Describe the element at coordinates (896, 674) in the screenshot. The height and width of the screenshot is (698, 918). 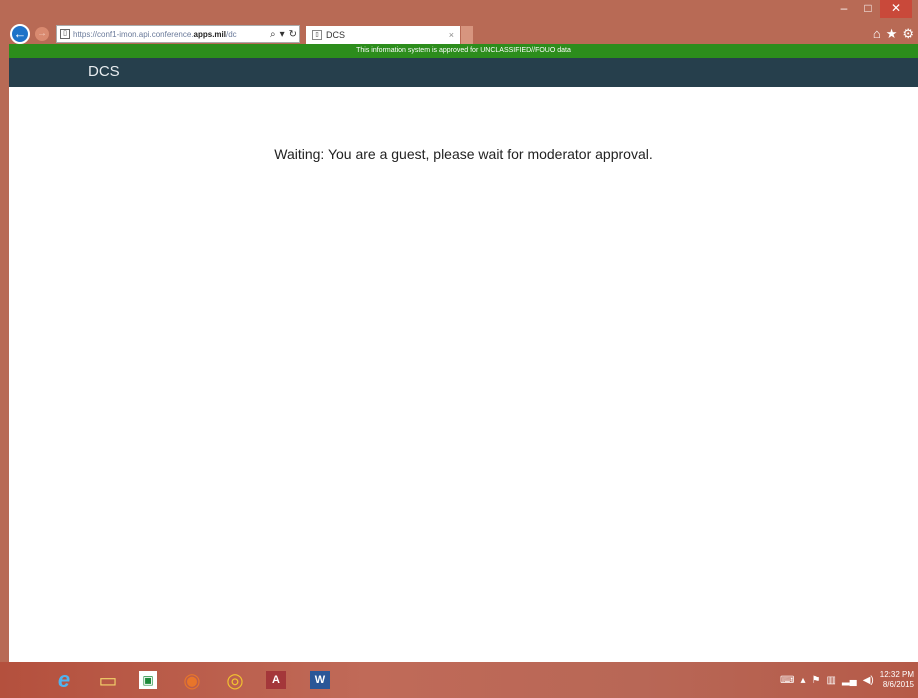
I see `clock-time: 12:32 PM` at that location.